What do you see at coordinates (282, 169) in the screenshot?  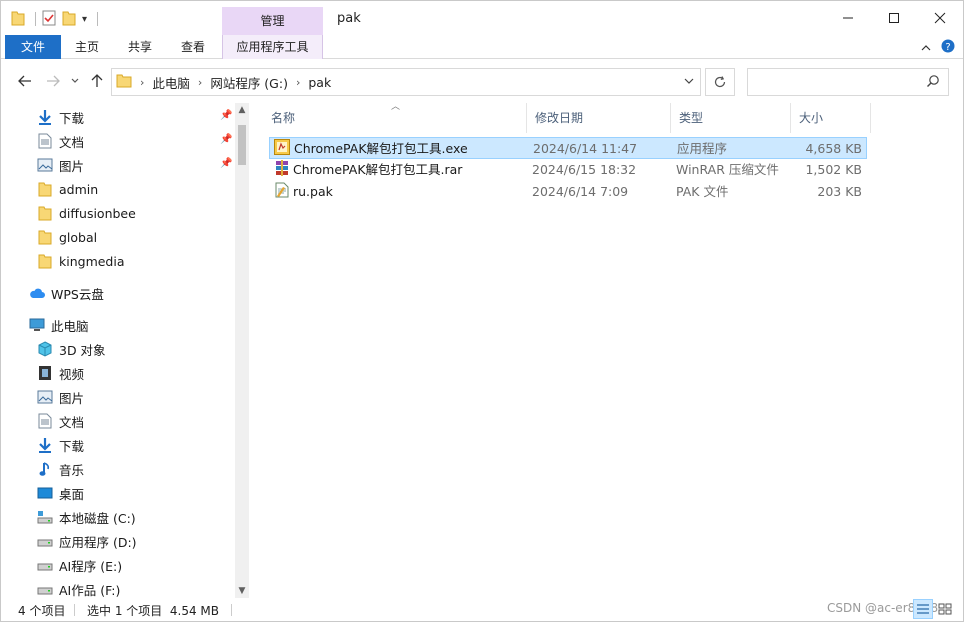 I see `winrar-icon` at bounding box center [282, 169].